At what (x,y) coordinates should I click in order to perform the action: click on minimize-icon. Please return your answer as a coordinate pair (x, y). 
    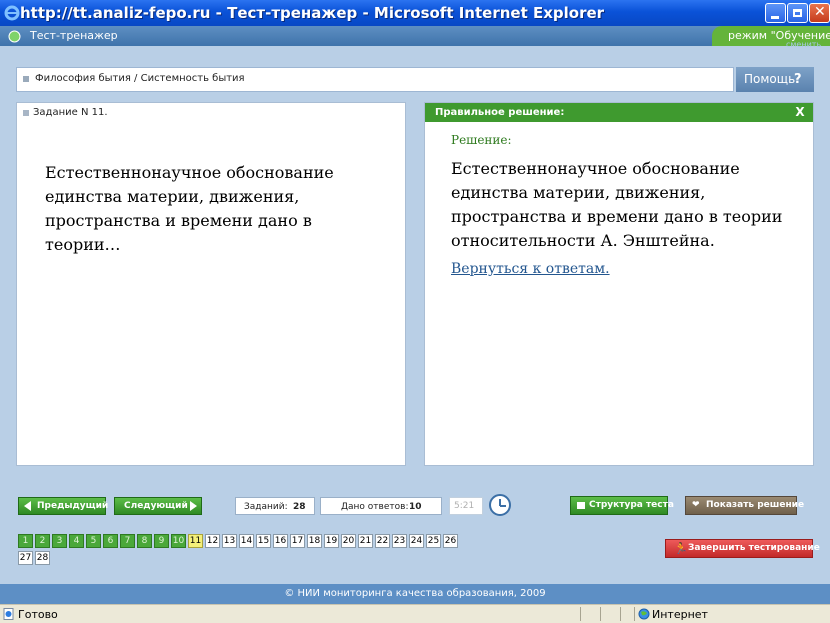
    Looking at the image, I should click on (775, 17).